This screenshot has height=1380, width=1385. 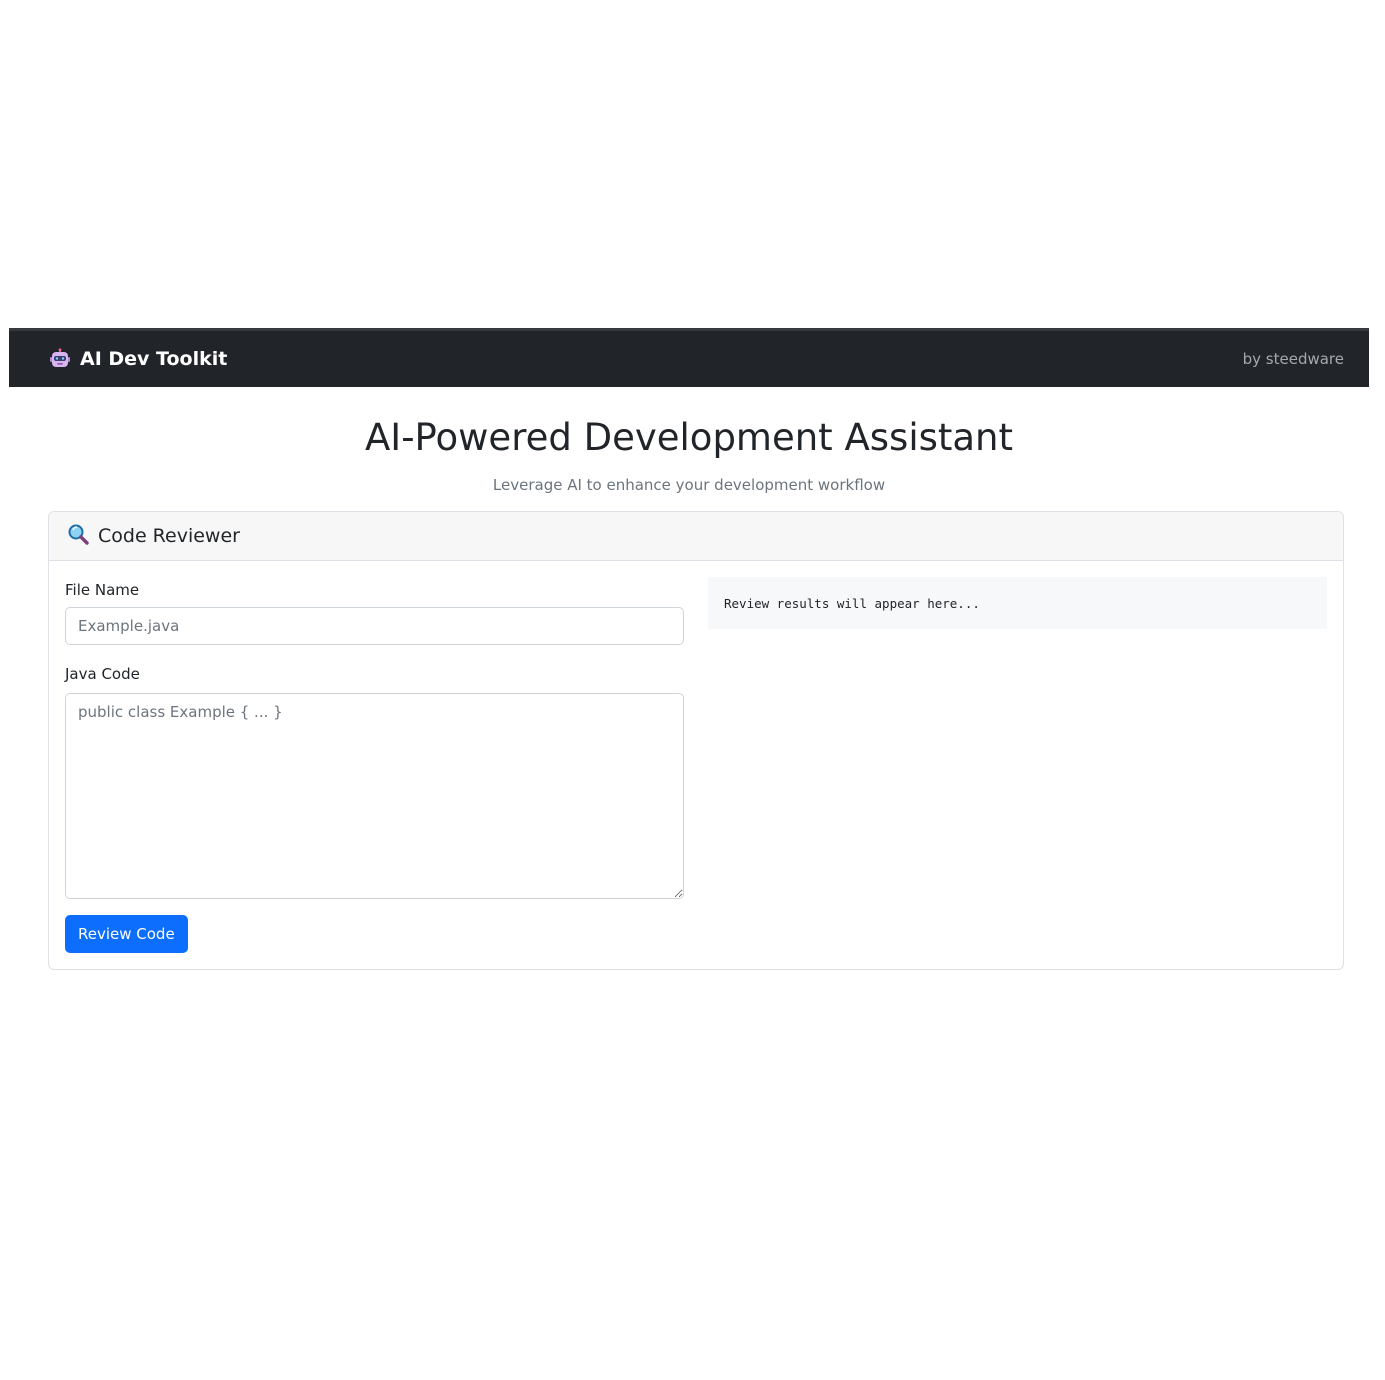 I want to click on card-title: Code Reviewer, so click(x=169, y=536).